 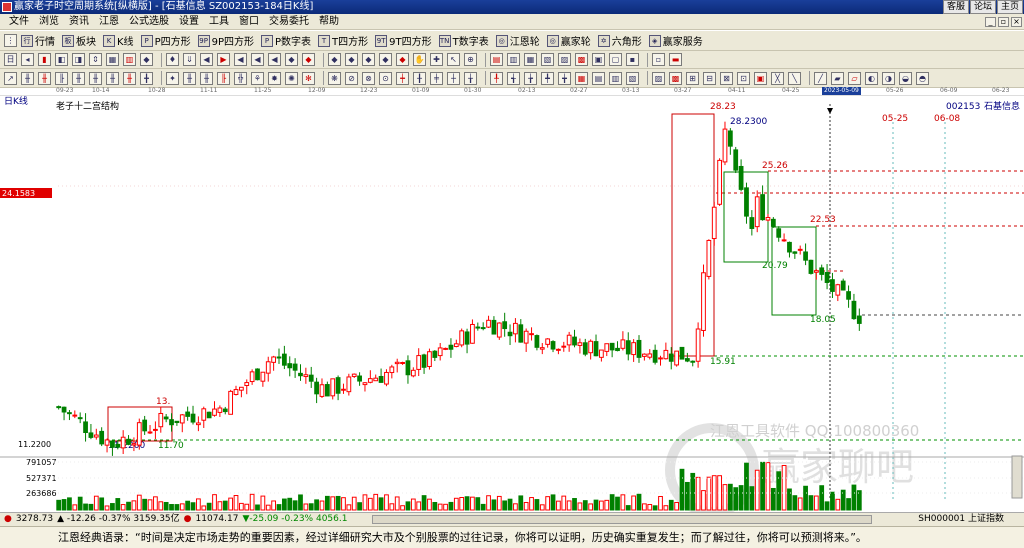 I want to click on toolbar-button-9: ◎ 江恩轮, so click(x=517, y=40).